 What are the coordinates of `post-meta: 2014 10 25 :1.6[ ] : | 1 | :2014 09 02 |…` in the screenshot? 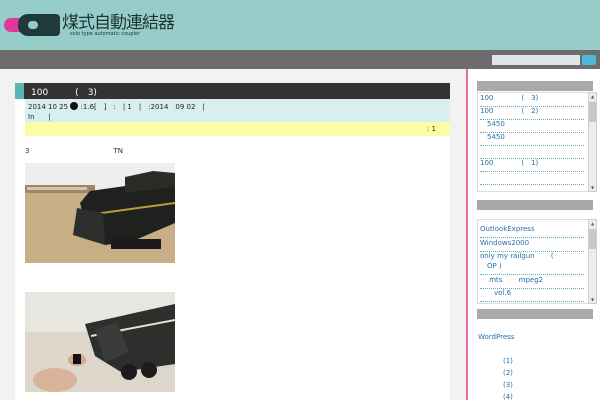 It's located at (237, 110).